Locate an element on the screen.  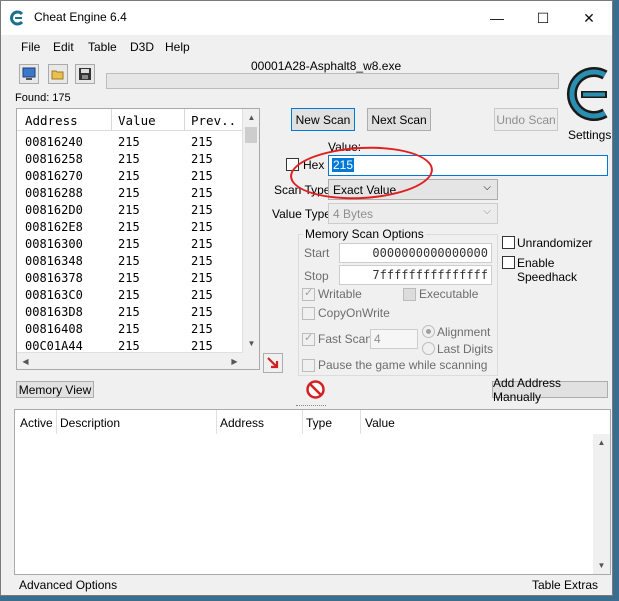
start-address-input: 0000000000000000 is located at coordinates (415, 253).